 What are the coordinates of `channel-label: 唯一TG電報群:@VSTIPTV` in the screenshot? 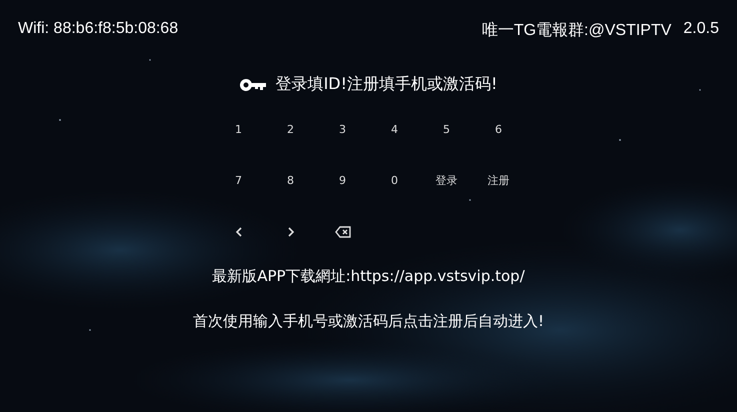 It's located at (577, 30).